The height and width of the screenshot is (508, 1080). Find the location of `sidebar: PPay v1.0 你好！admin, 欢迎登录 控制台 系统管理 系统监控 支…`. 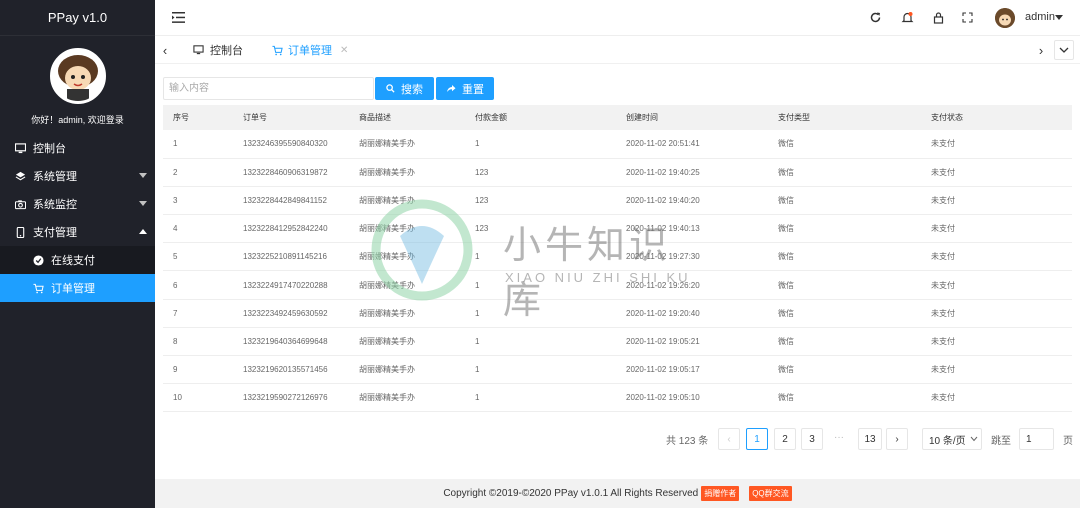

sidebar: PPay v1.0 你好！admin, 欢迎登录 控制台 系统管理 系统监控 支… is located at coordinates (77, 254).